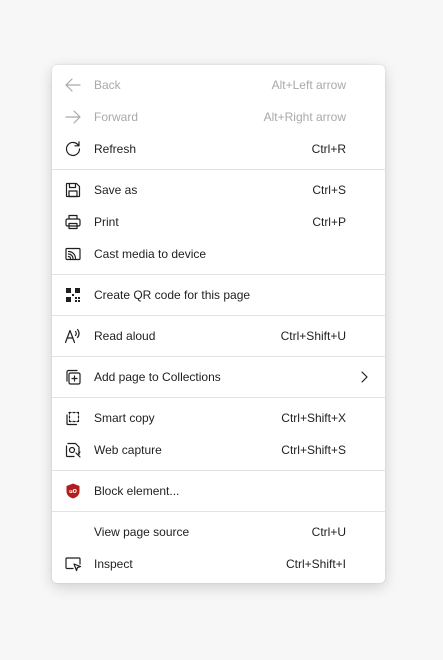  Describe the element at coordinates (328, 149) in the screenshot. I see `menu-item-shortcut: Ctrl+R` at that location.